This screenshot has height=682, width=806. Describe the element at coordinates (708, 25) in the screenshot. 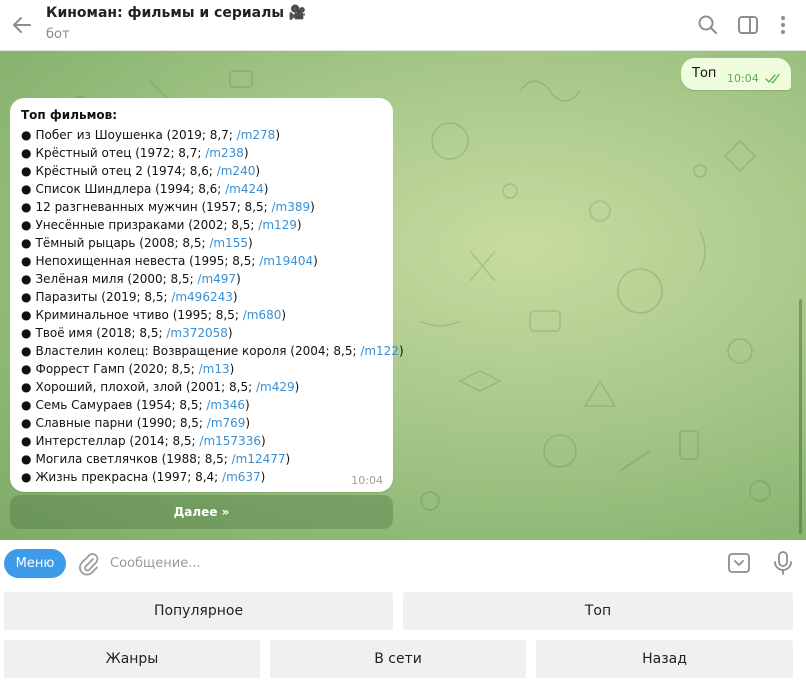

I see `search-icon` at that location.